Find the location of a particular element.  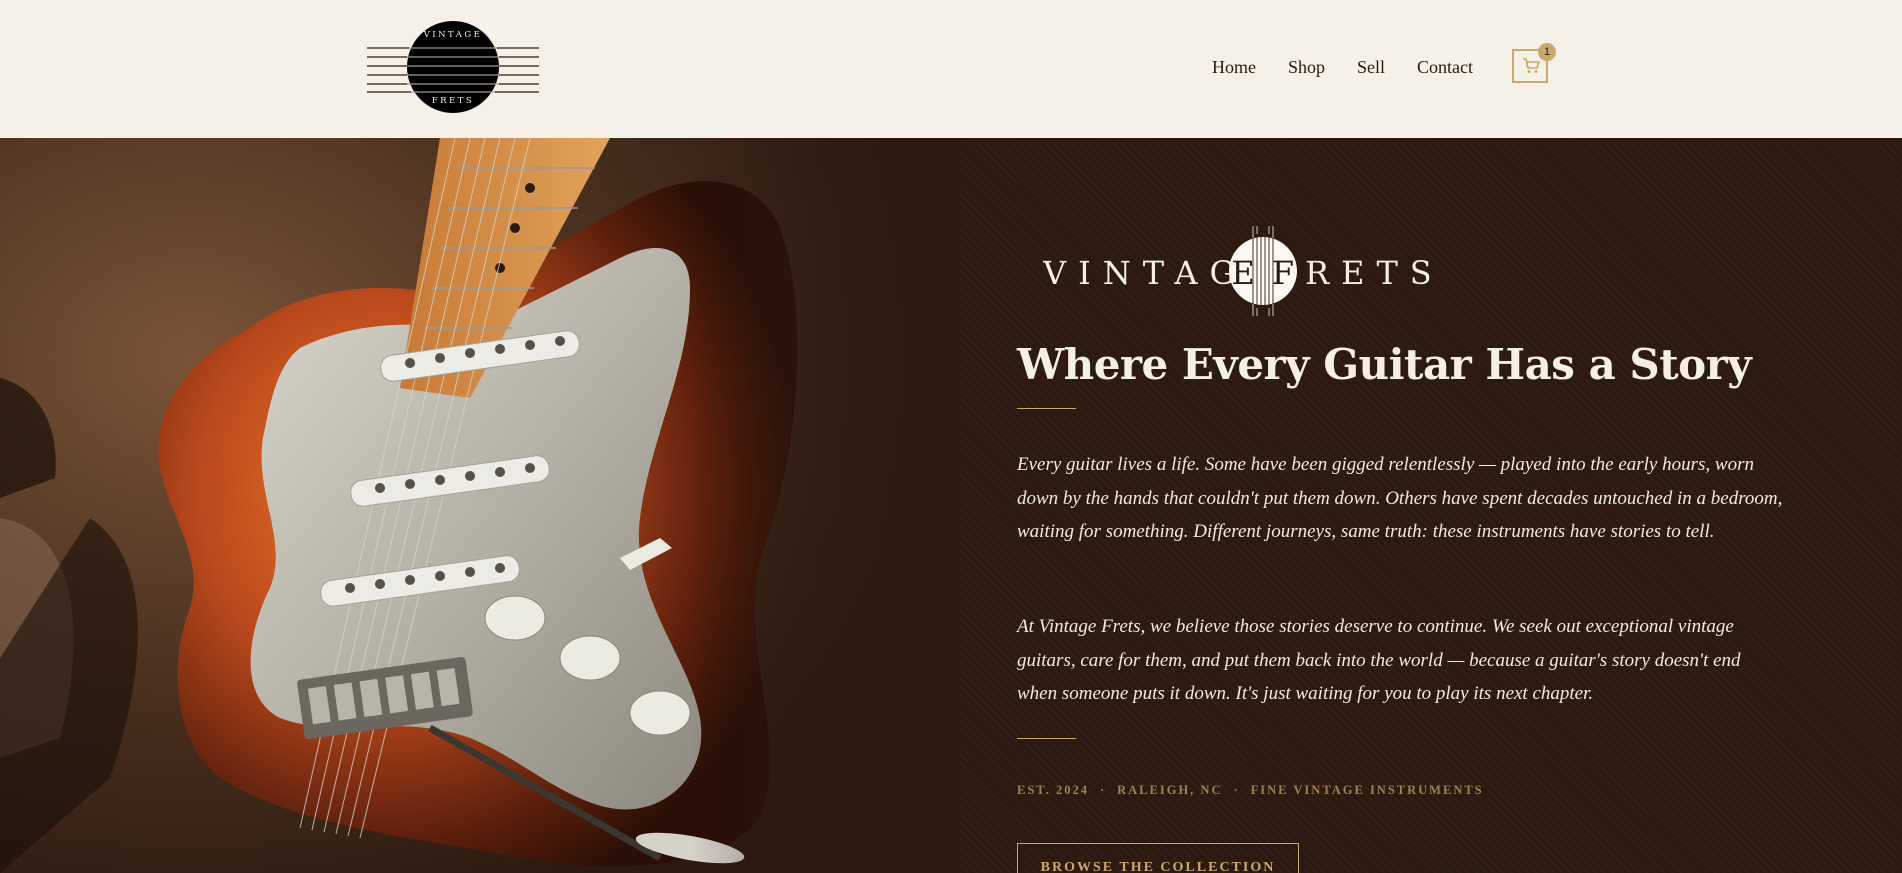

wordmark-left-text: VINTAG is located at coordinates (1145, 273).